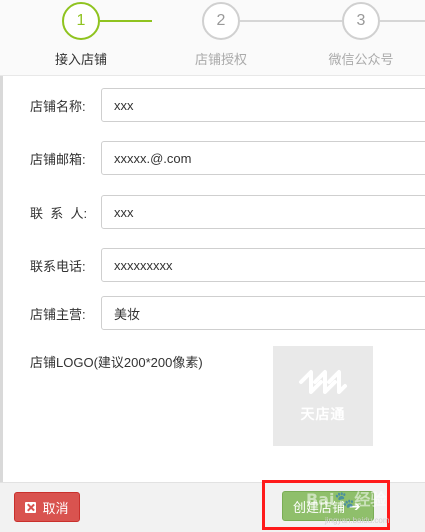 This screenshot has height=532, width=425. I want to click on step-1-circle: 1, so click(81, 21).